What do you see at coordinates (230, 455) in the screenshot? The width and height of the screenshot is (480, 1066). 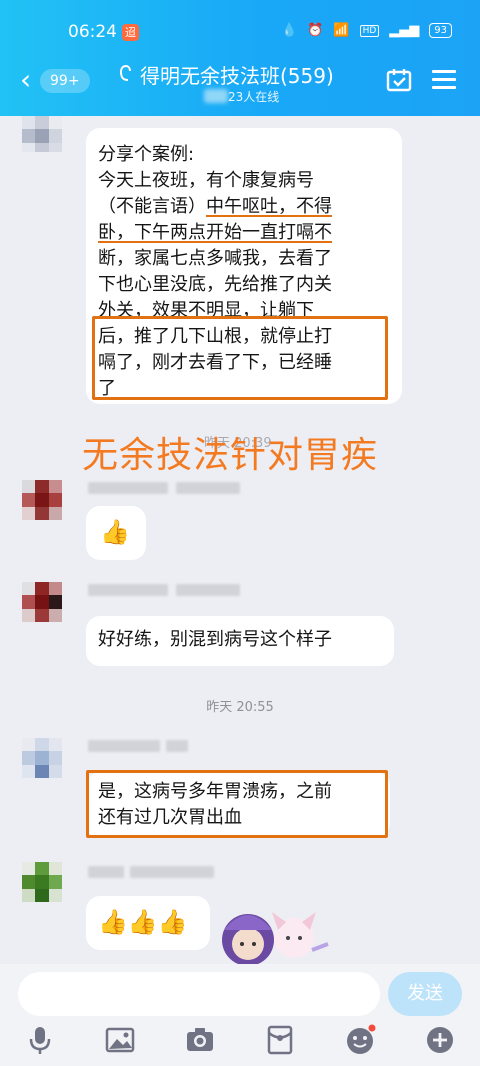 I see `overlay-caption: 无余技法针对胃疾` at bounding box center [230, 455].